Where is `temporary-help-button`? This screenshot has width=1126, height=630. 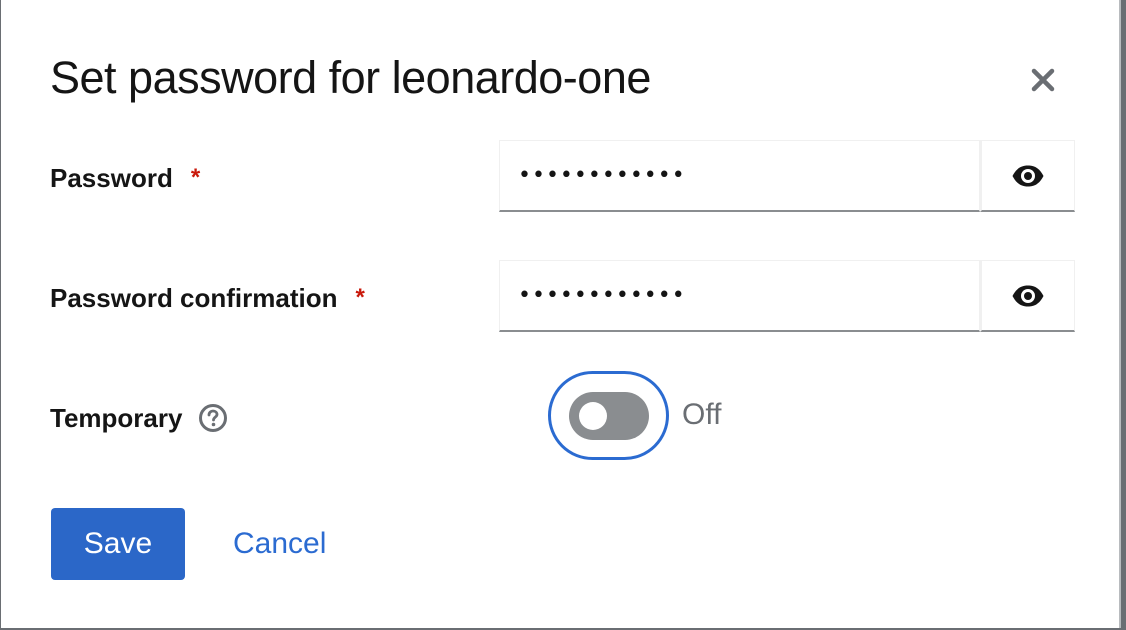 temporary-help-button is located at coordinates (213, 418).